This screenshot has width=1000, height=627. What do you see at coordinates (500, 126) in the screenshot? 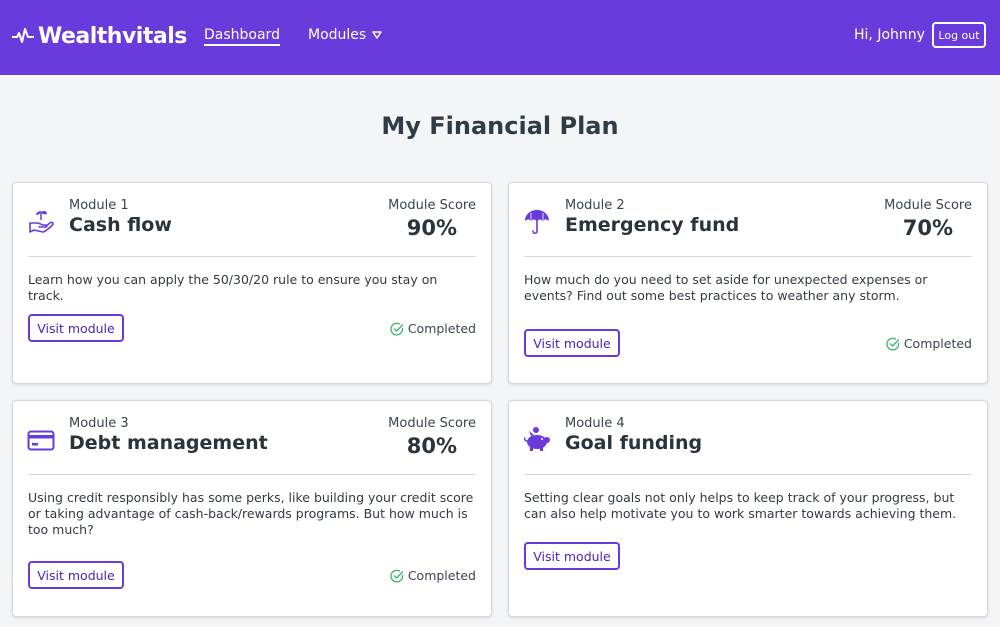
I see `page-title: My Financial Plan` at bounding box center [500, 126].